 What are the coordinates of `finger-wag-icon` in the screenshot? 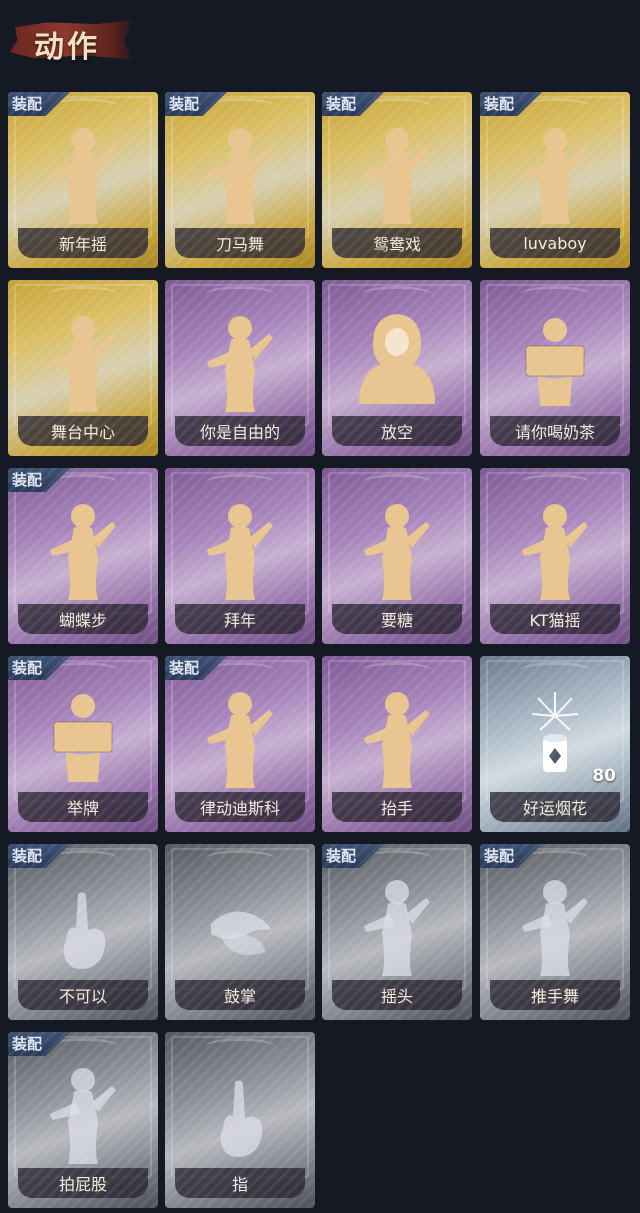 It's located at (83, 926).